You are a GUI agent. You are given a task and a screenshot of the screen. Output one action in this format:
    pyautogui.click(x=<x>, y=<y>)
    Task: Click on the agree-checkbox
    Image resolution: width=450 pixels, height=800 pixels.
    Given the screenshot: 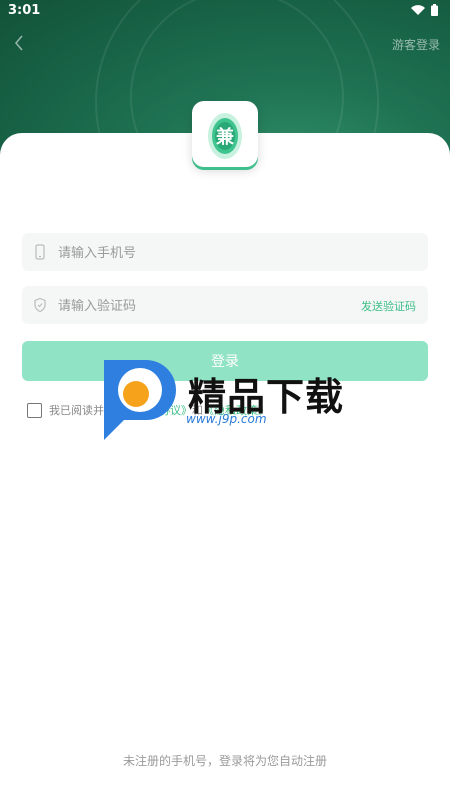 What is the action you would take?
    pyautogui.click(x=34, y=410)
    